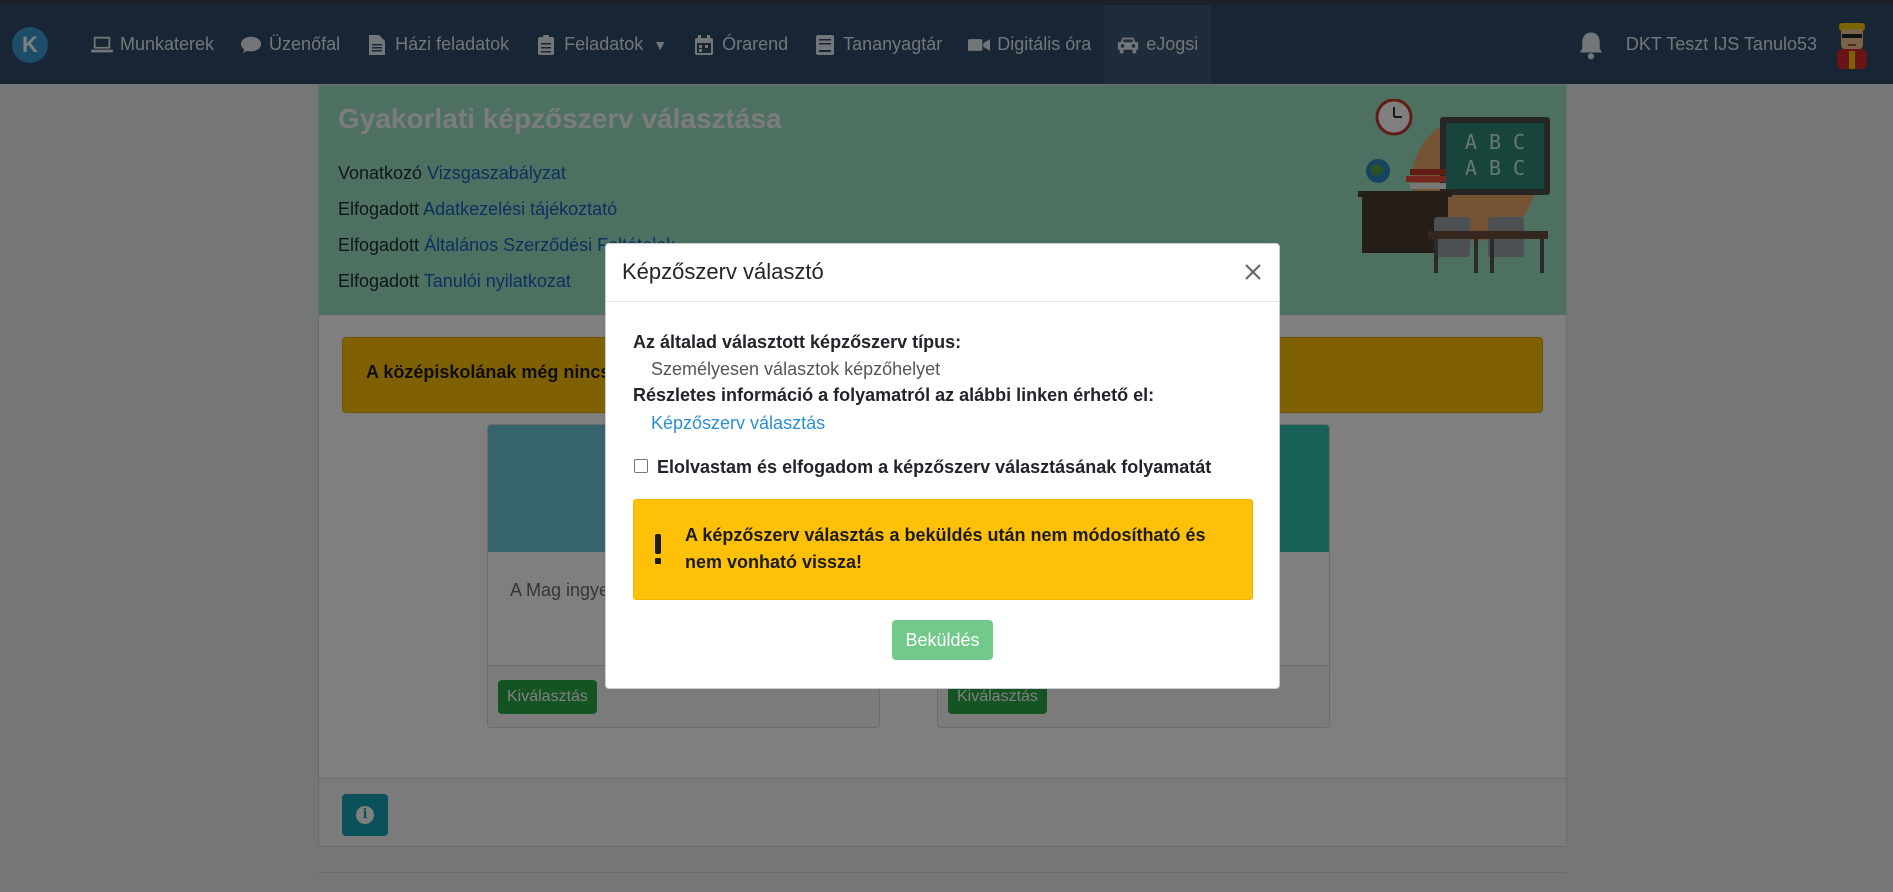  I want to click on modal-title: Képzőszerv választó, so click(723, 271).